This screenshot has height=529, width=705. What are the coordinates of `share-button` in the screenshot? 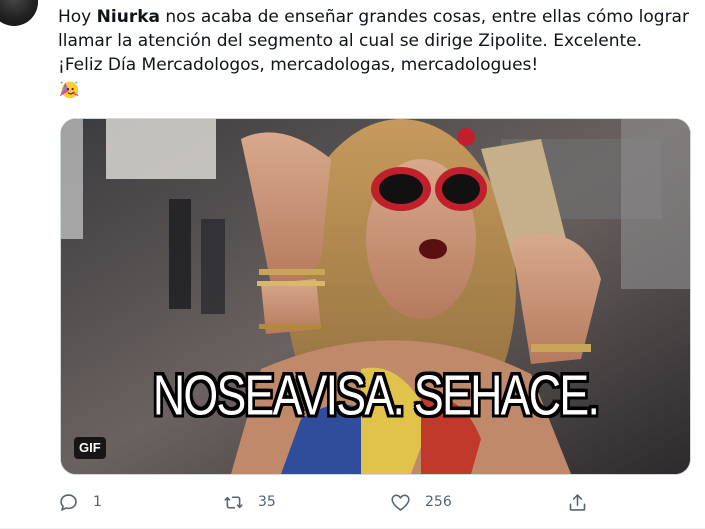 It's located at (577, 502).